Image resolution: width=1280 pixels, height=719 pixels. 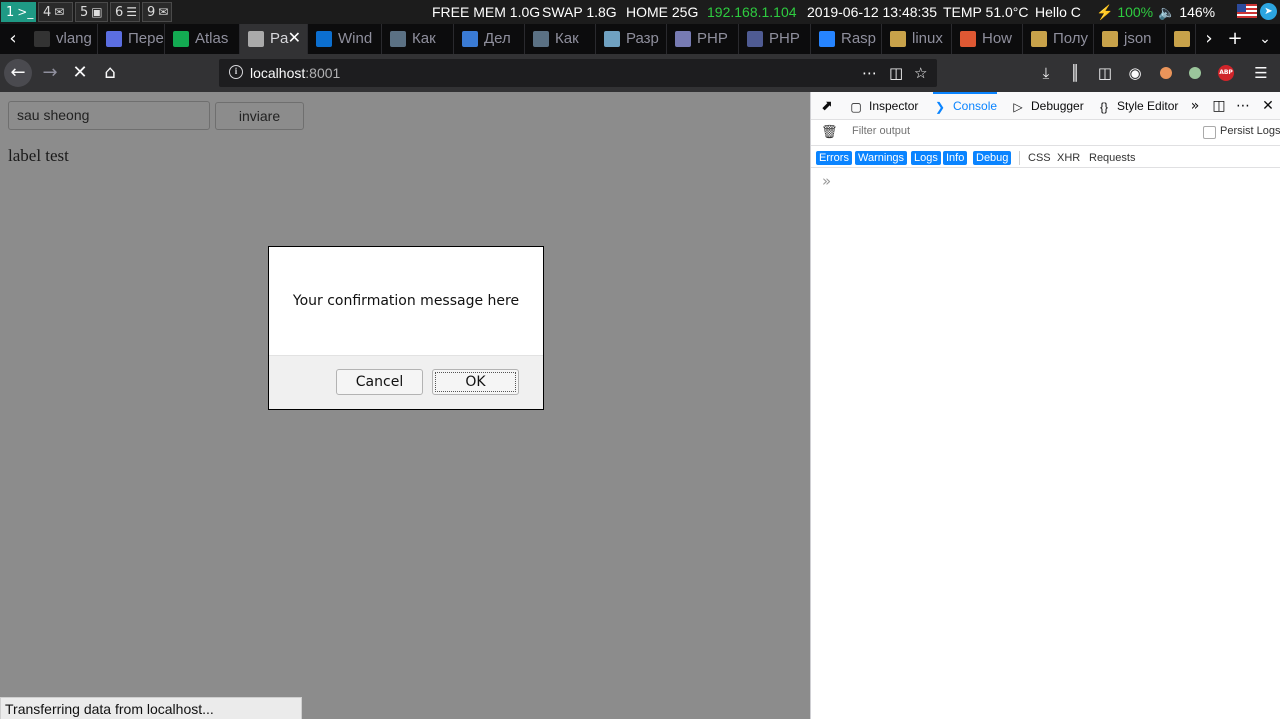 I want to click on site-info-icon: i, so click(x=236, y=72).